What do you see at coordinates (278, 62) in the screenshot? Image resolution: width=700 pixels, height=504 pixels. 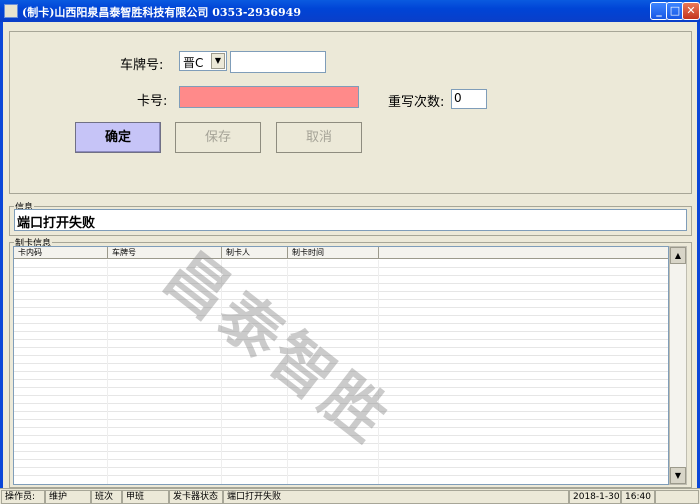 I see `plate-number-input` at bounding box center [278, 62].